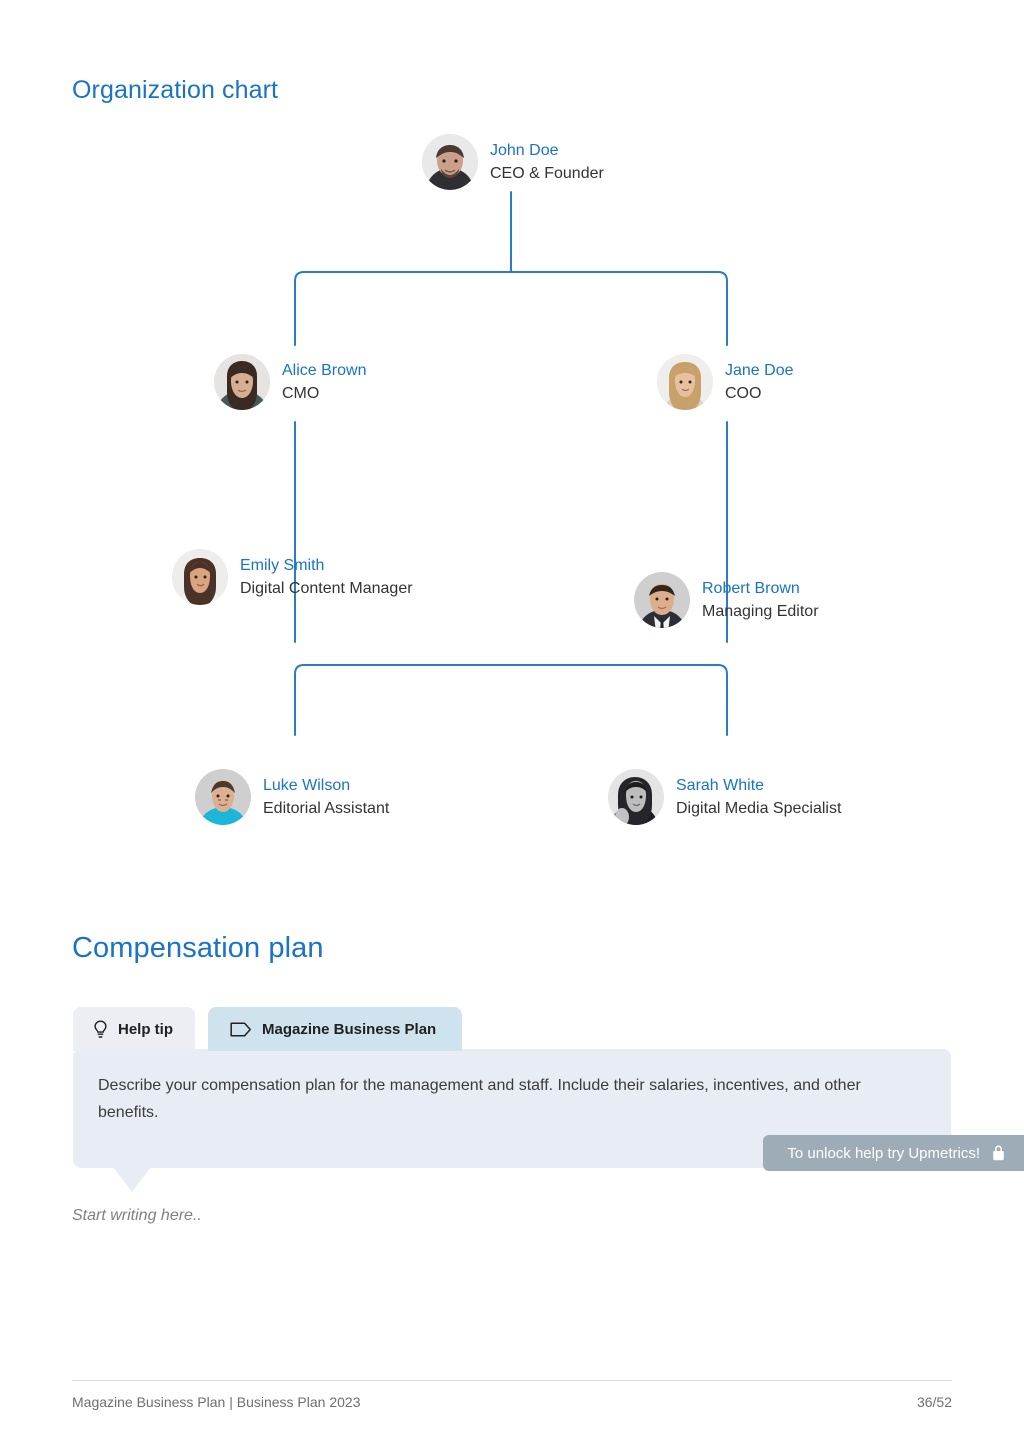  I want to click on org-node-coo-text: Jane Doe COO, so click(759, 382).